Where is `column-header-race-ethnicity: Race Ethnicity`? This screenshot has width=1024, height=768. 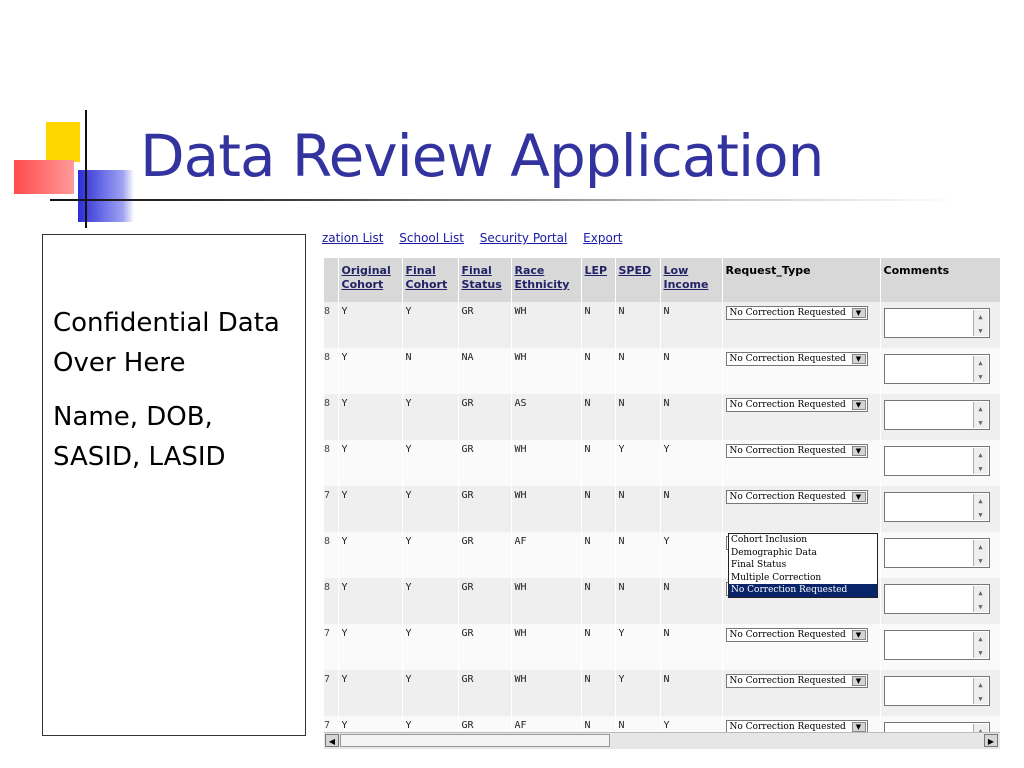
column-header-race-ethnicity: Race Ethnicity is located at coordinates (546, 280).